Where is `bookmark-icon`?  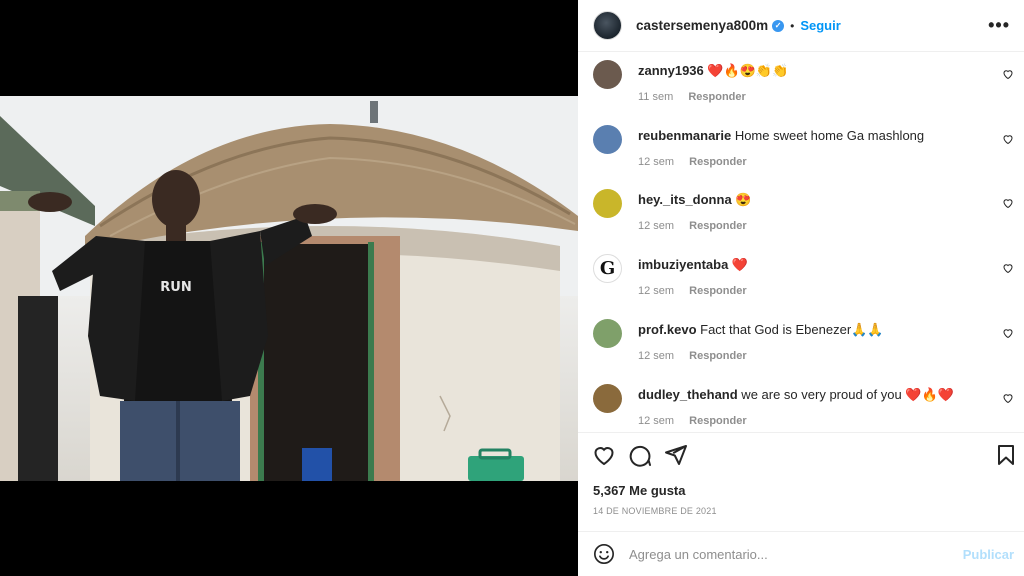
bookmark-icon is located at coordinates (1006, 455).